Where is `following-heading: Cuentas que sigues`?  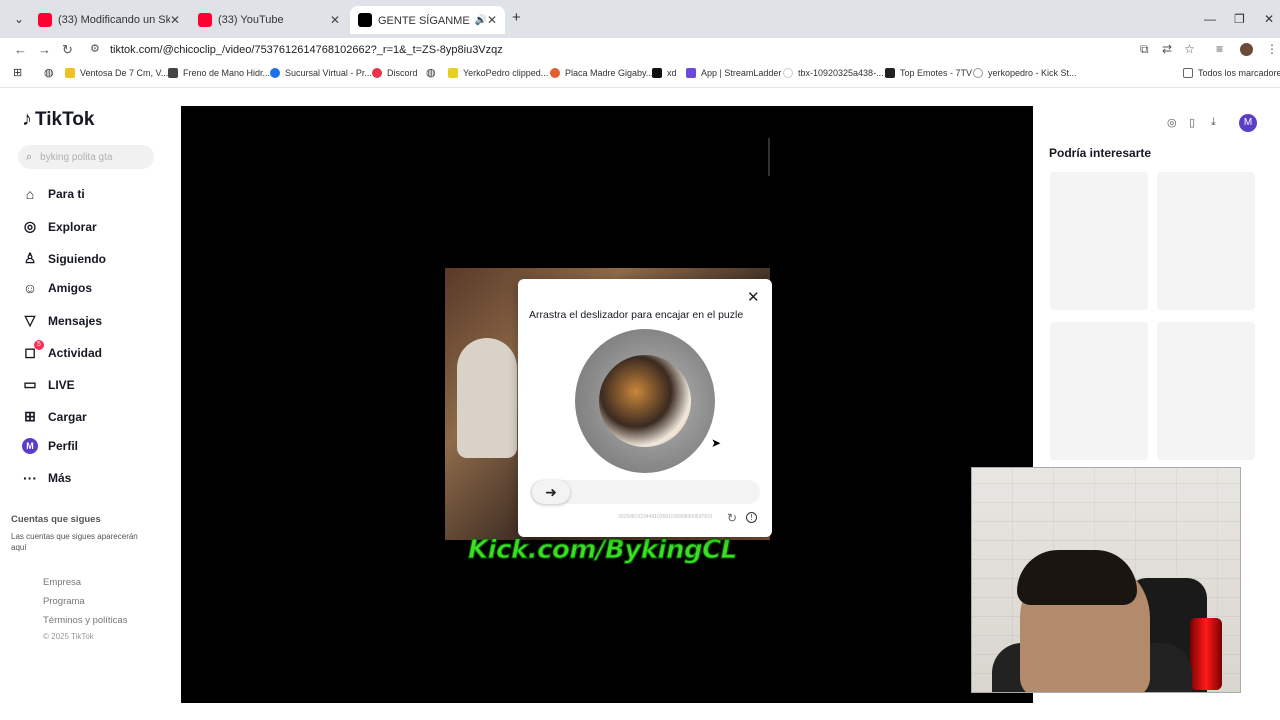 following-heading: Cuentas que sigues is located at coordinates (56, 519).